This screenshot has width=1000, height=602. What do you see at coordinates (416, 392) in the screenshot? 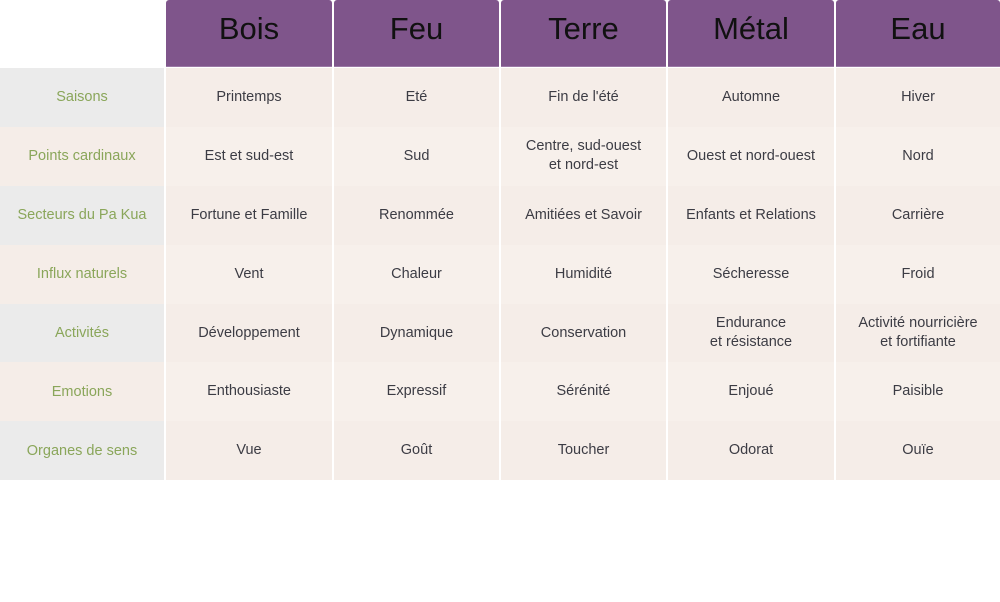
I see `table-cell: Expressif` at bounding box center [416, 392].